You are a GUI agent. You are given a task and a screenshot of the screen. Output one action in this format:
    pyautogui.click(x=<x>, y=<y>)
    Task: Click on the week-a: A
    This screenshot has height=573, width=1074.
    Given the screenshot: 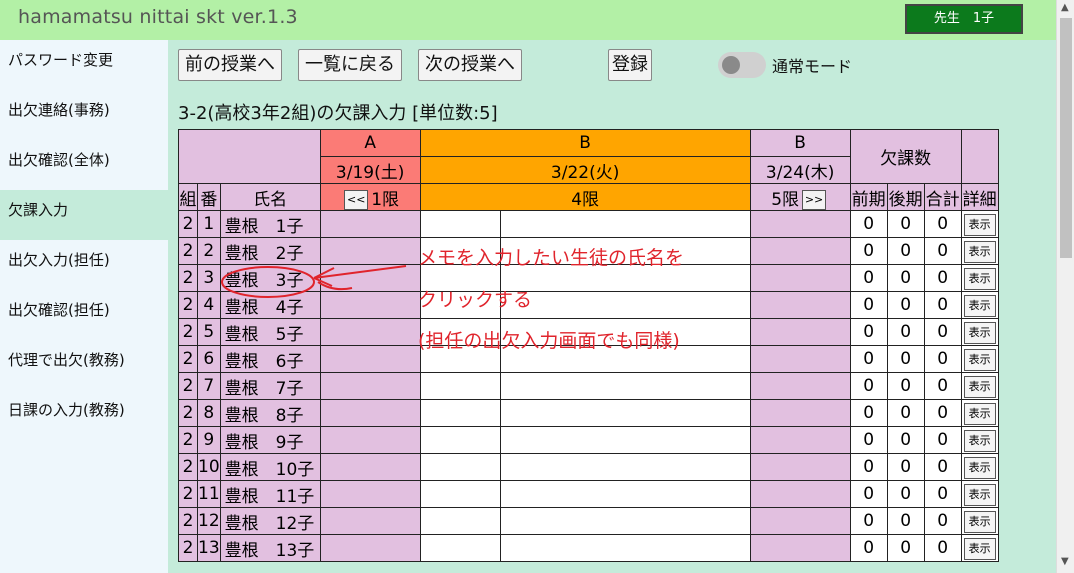 What is the action you would take?
    pyautogui.click(x=370, y=143)
    